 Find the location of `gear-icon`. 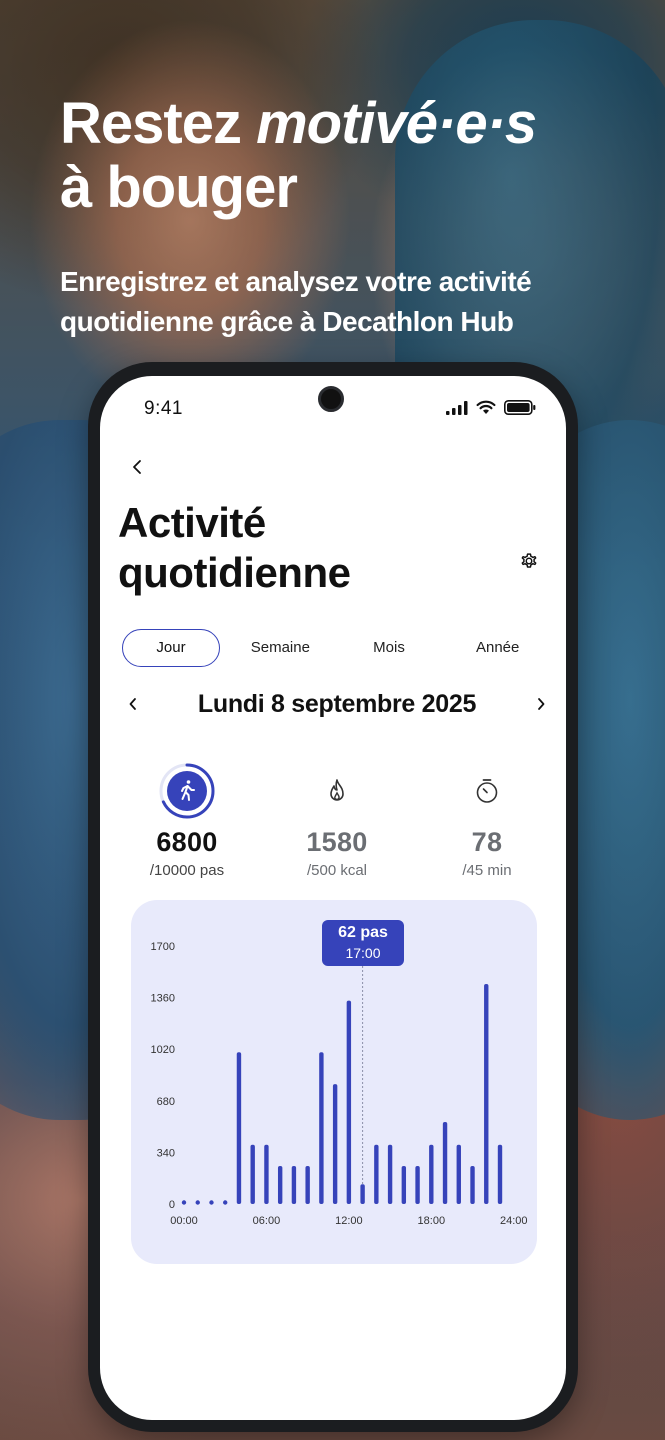

gear-icon is located at coordinates (529, 560).